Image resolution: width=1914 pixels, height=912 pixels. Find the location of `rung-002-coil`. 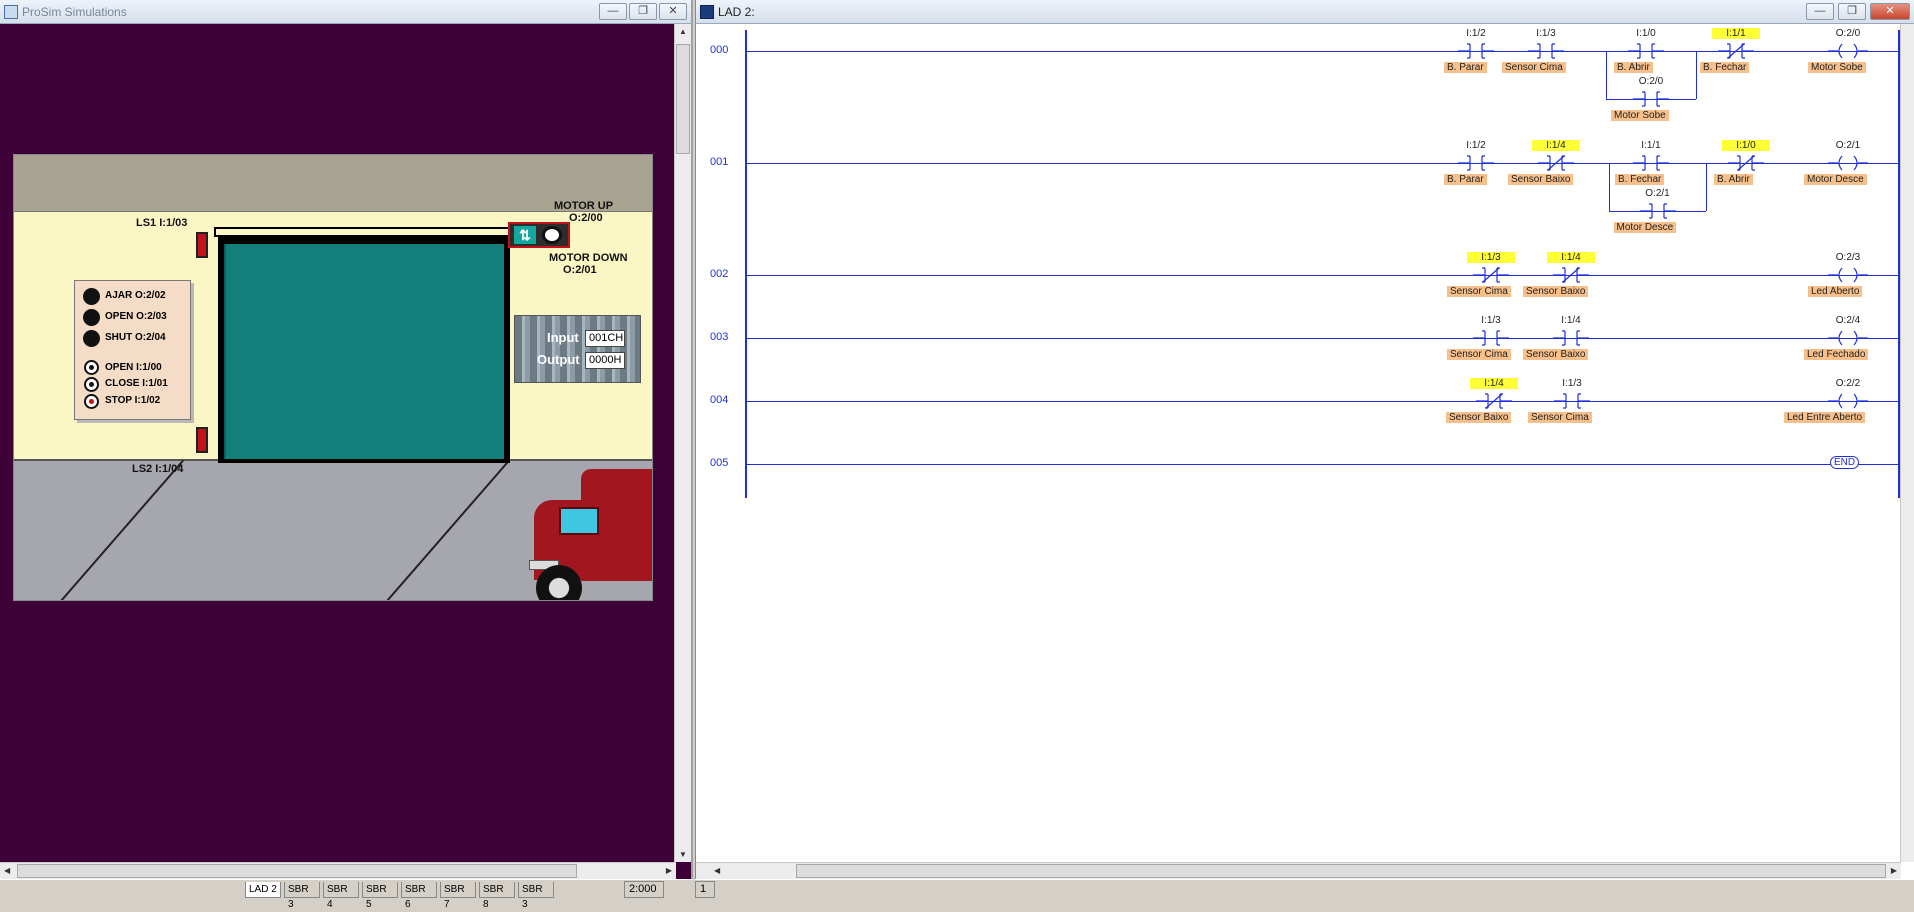

rung-002-coil is located at coordinates (1848, 275).